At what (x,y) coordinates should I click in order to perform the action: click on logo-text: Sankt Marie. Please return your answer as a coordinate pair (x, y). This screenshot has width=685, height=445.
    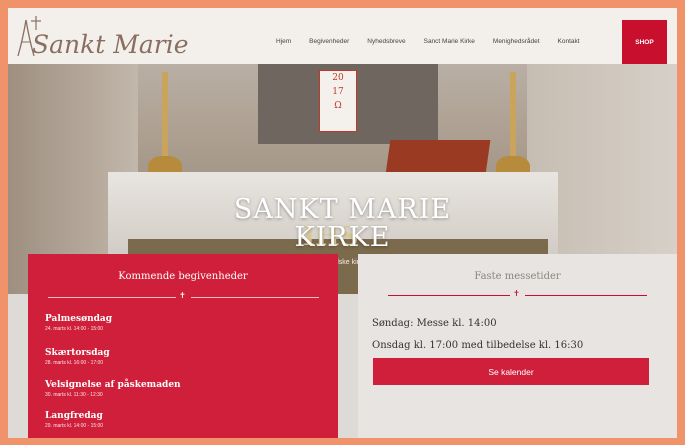
    Looking at the image, I should click on (110, 44).